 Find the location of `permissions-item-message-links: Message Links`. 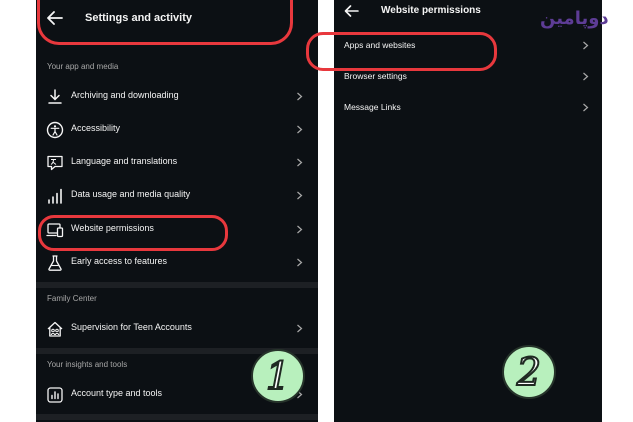

permissions-item-message-links: Message Links is located at coordinates (468, 108).